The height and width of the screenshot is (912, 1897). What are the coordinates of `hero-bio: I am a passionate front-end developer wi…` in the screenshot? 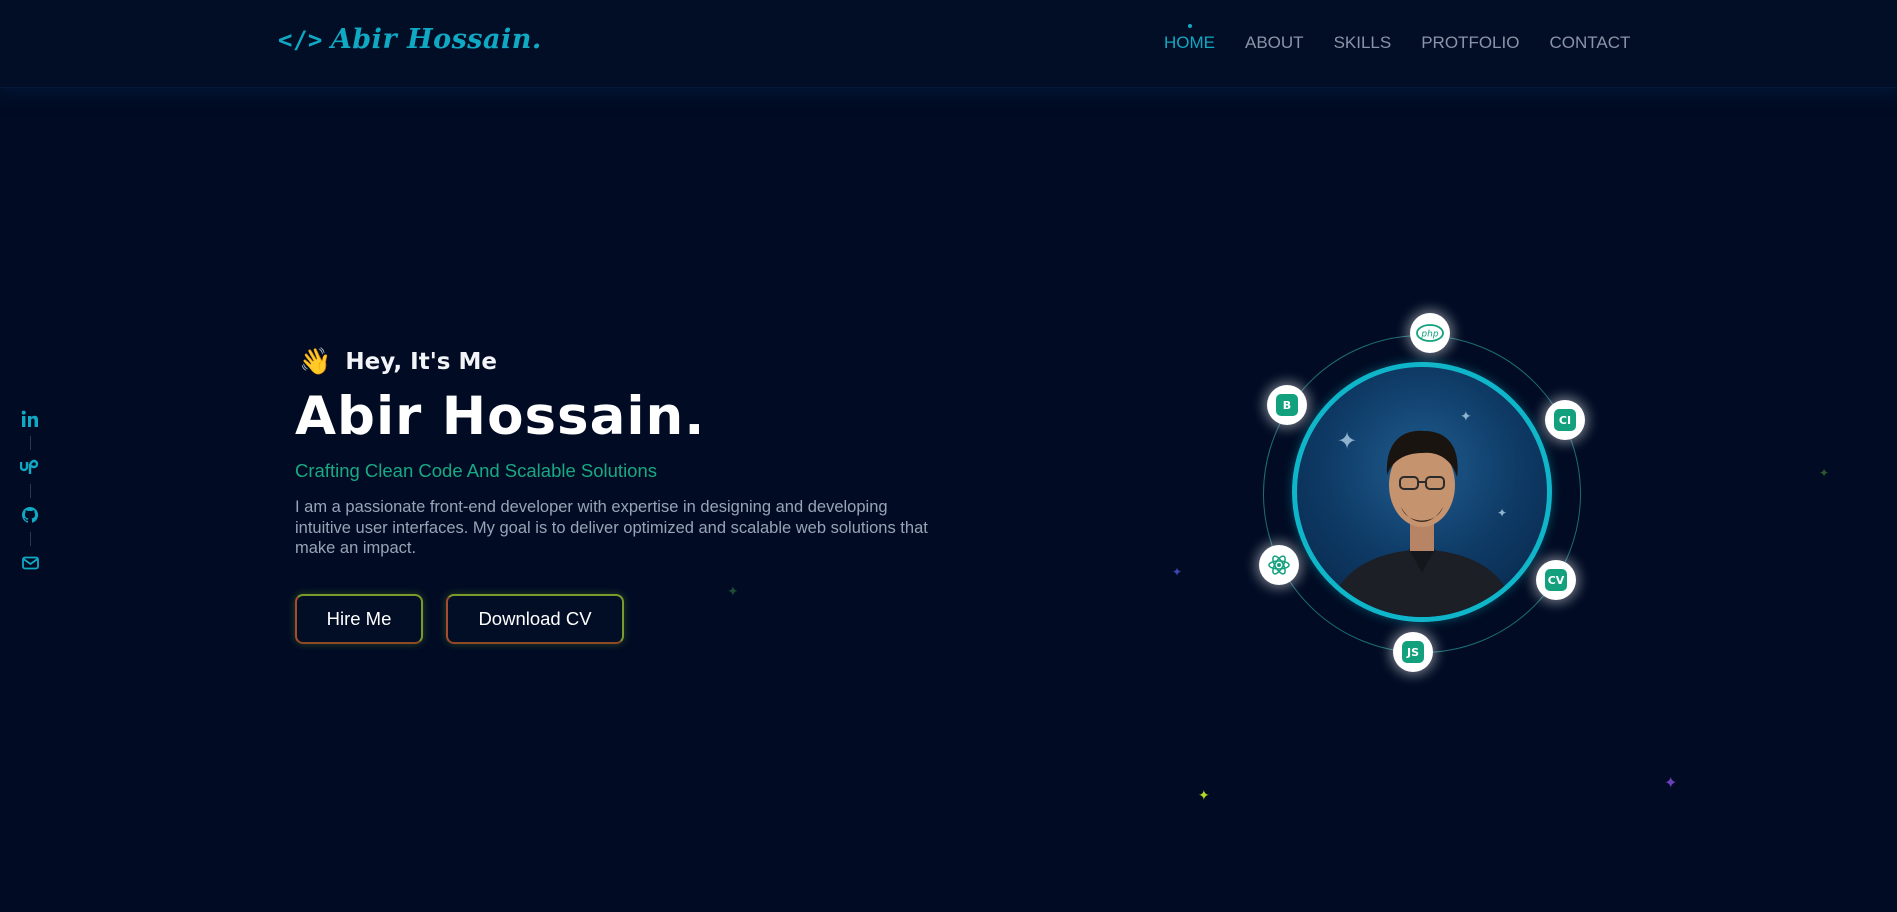 It's located at (611, 527).